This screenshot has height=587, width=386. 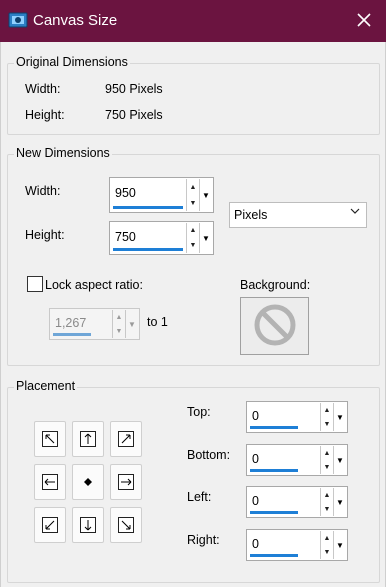 I want to click on bottom-spin-arrows: ▲ ▼, so click(x=326, y=460).